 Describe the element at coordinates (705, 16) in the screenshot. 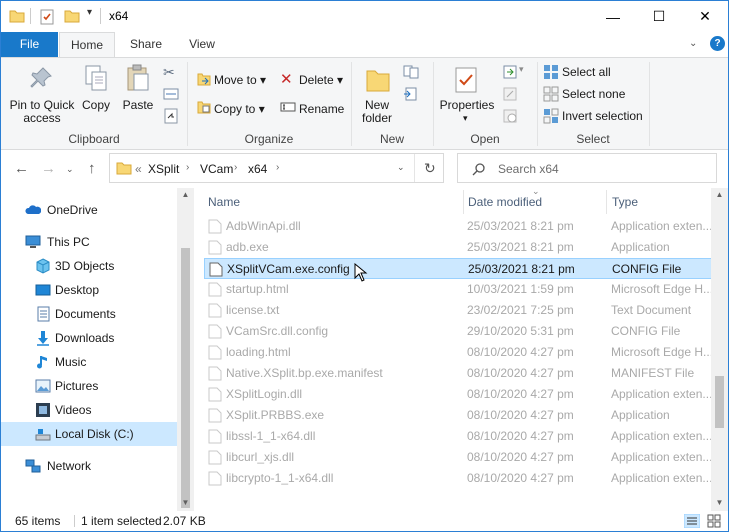

I see `close-button: ✕` at that location.